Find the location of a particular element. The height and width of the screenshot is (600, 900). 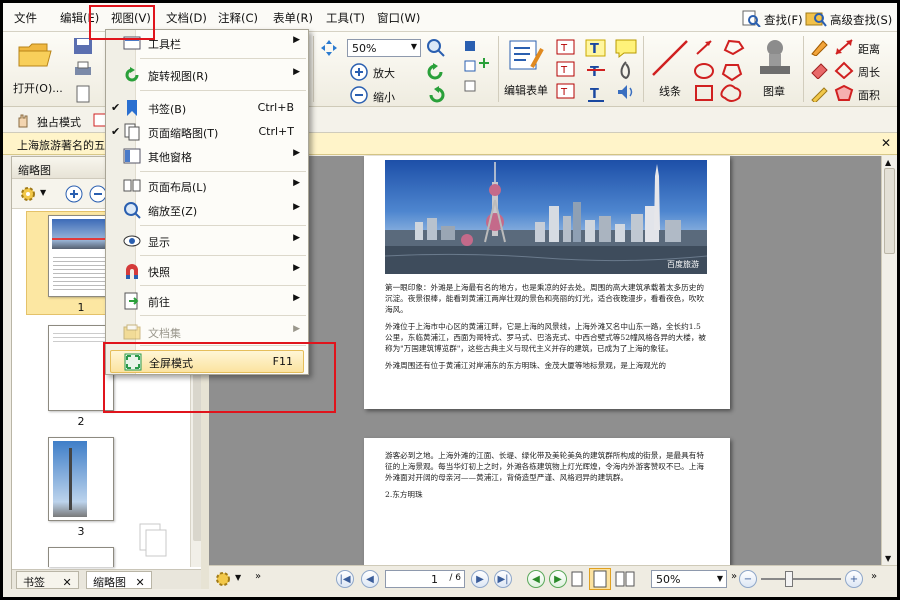

document-tab-title: 上海旅游著名的五 is located at coordinates (61, 145).